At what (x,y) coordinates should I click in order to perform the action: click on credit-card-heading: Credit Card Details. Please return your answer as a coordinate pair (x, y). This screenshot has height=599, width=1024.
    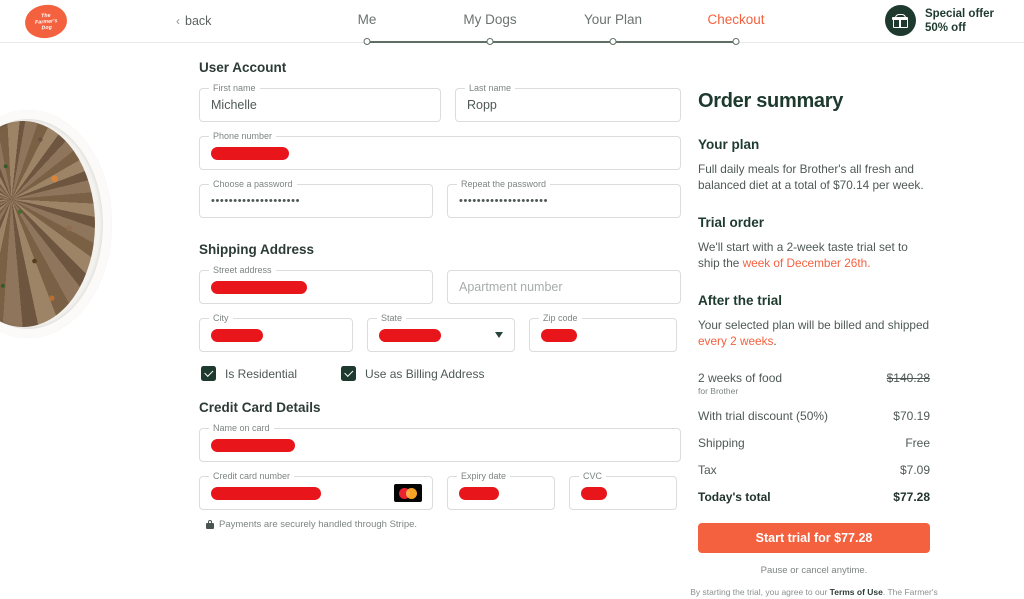
    Looking at the image, I should click on (260, 407).